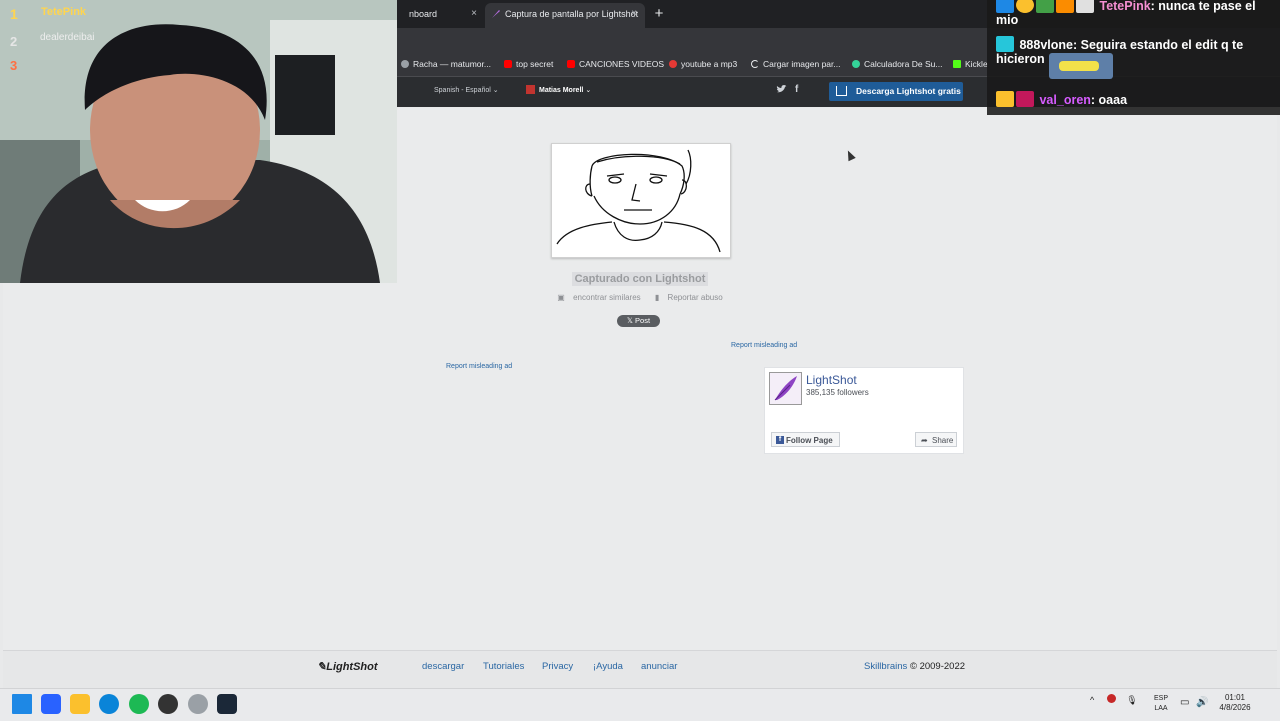 The image size is (1280, 721). Describe the element at coordinates (1235, 703) in the screenshot. I see `clock: 01:01 4/8/2026` at that location.